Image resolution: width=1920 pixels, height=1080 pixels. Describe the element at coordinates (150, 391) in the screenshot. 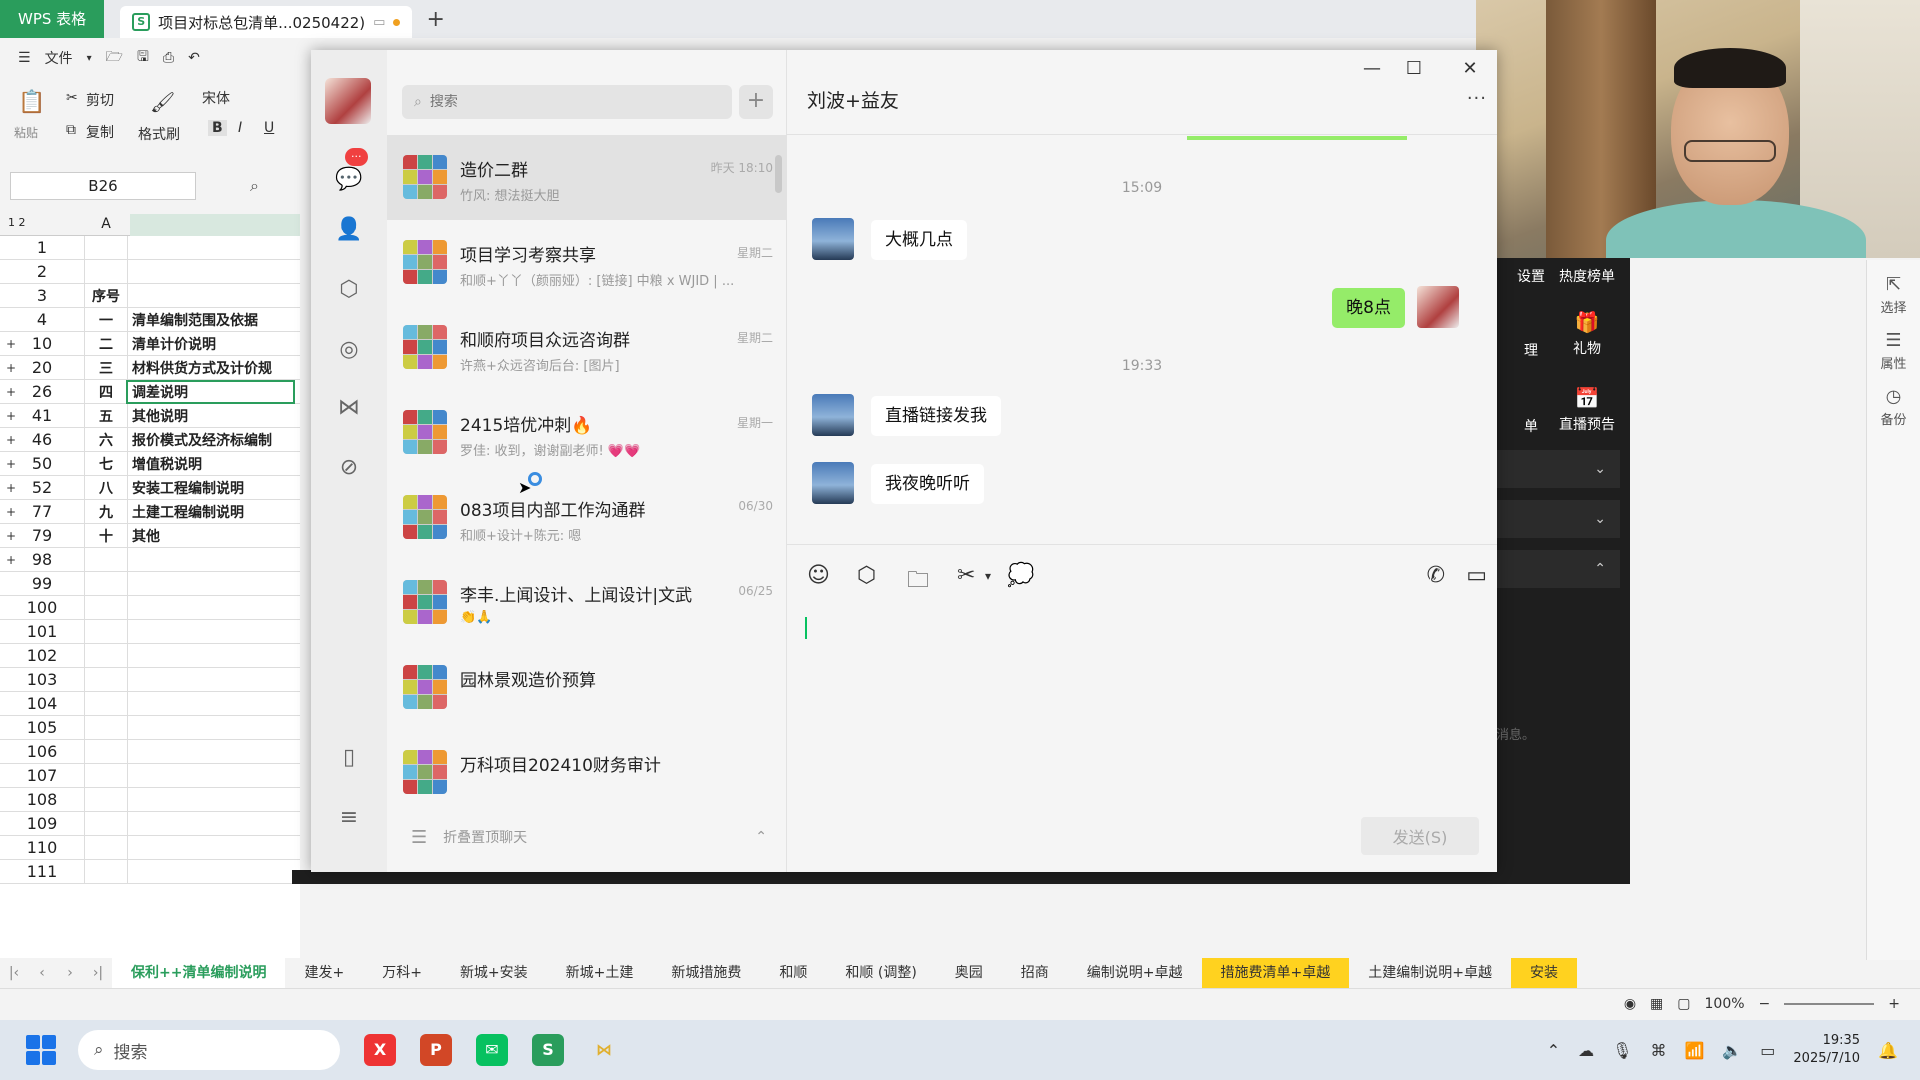

I see `sheet-row: +26 四调差说明` at that location.